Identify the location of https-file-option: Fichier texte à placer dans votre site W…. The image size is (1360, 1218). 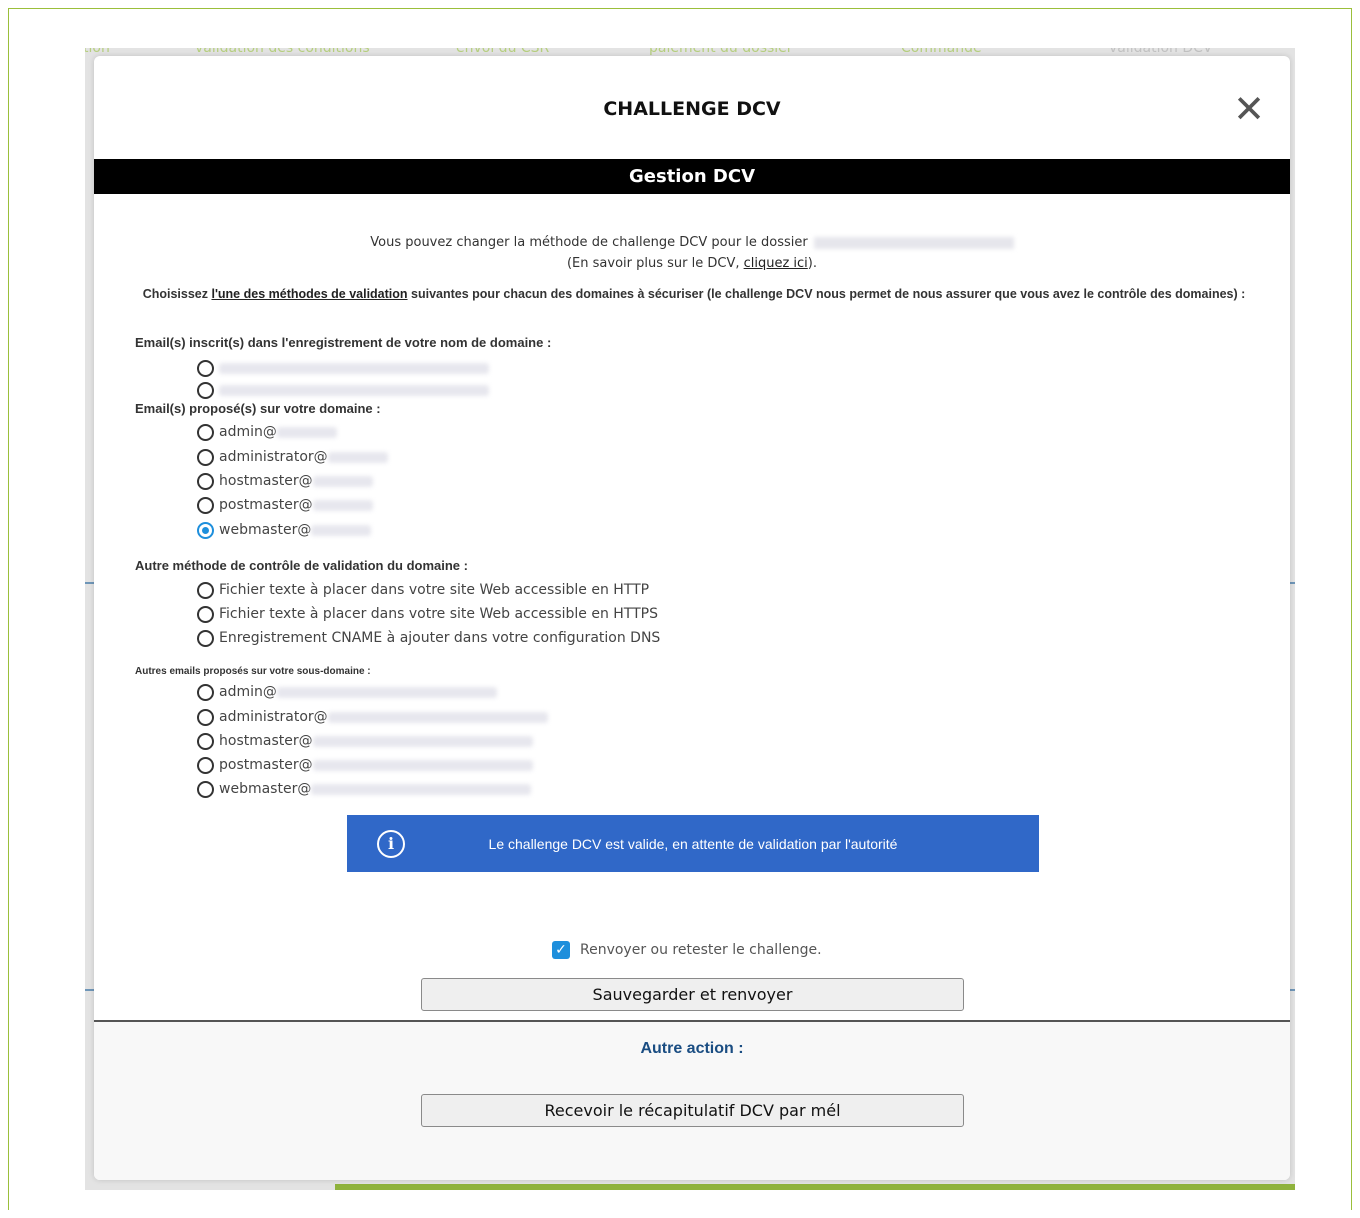
(427, 614).